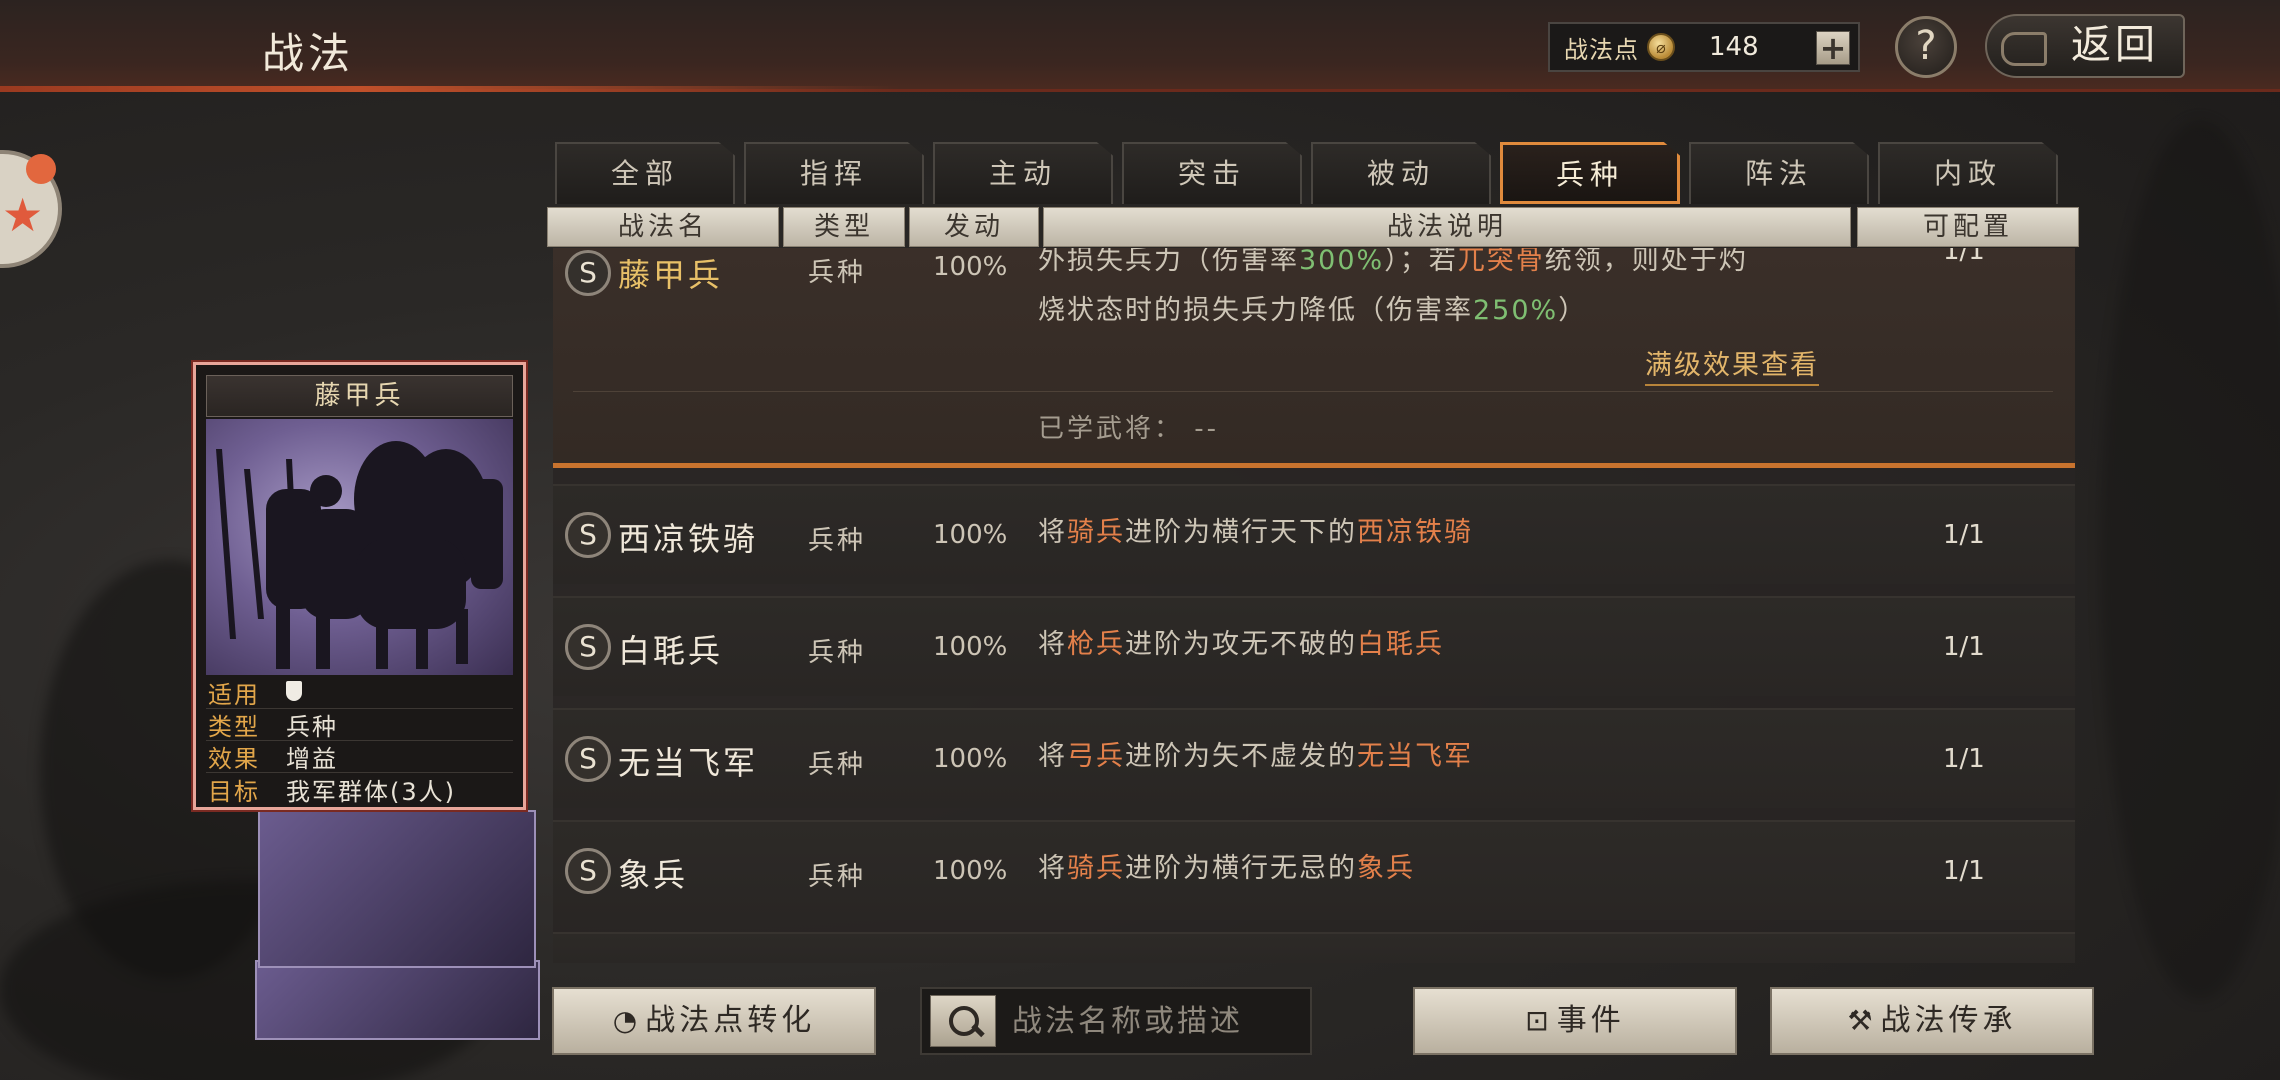 The height and width of the screenshot is (1080, 2280). Describe the element at coordinates (1968, 173) in the screenshot. I see `tab-internal-affairs: 内政` at that location.